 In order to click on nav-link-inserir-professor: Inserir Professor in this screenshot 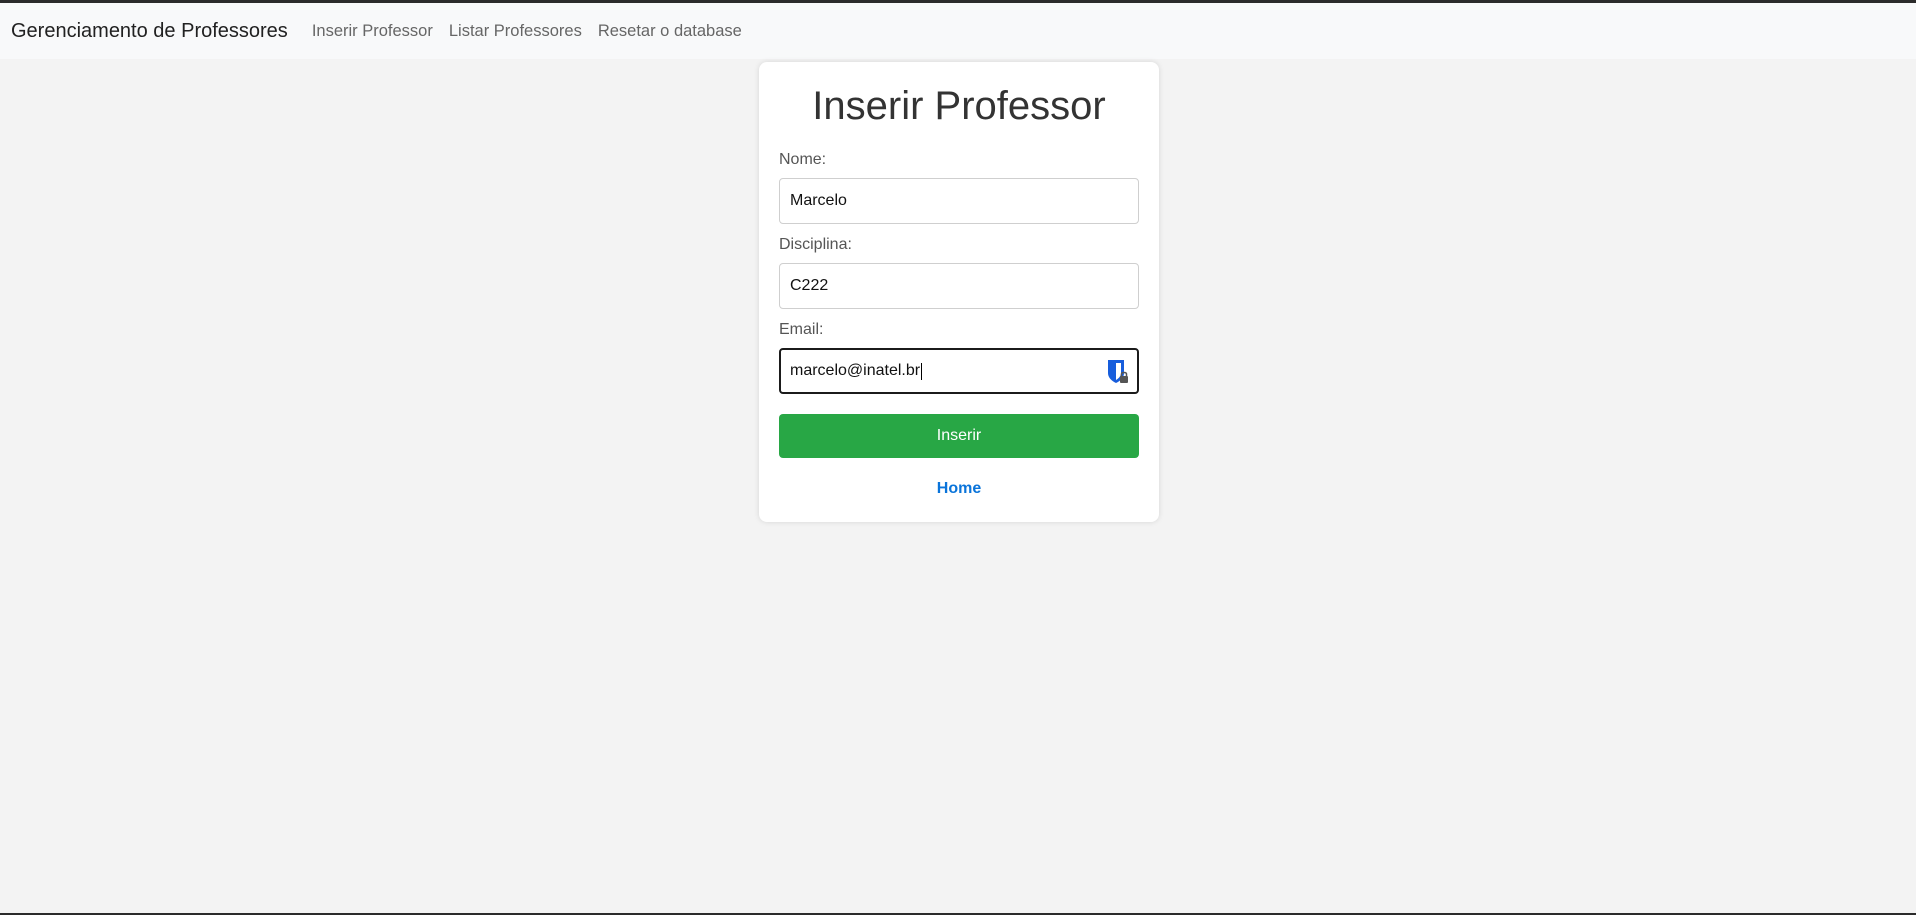, I will do `click(372, 31)`.